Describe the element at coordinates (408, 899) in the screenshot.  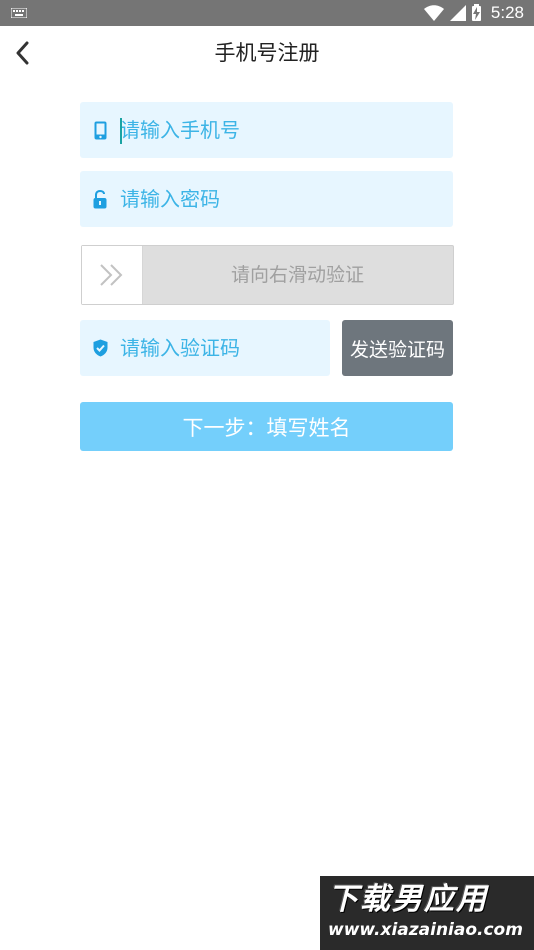
I see `watermark-title: 下载男应用` at that location.